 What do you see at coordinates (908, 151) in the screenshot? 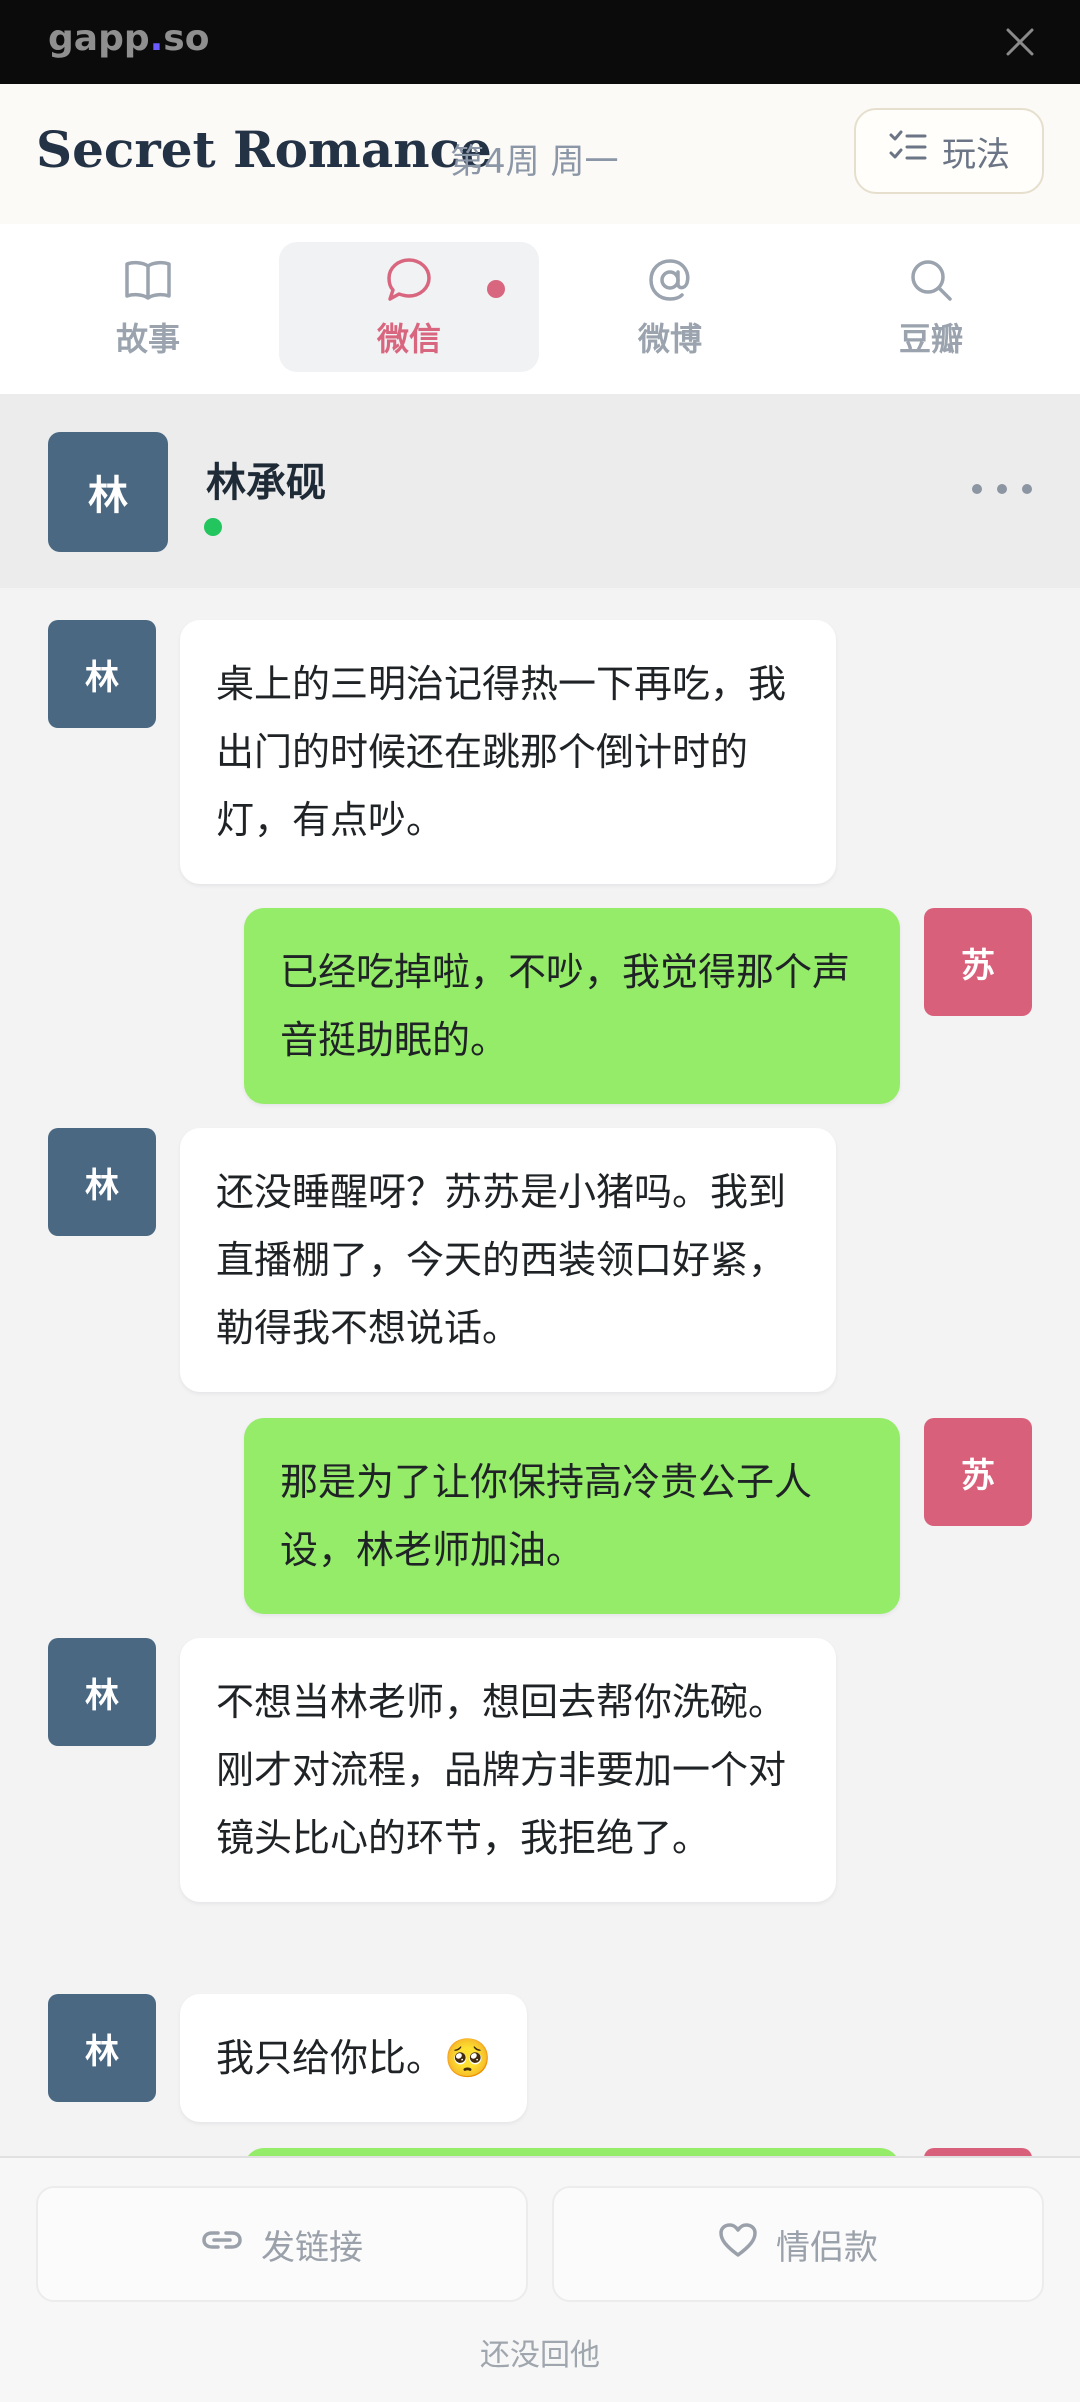
I see `checklist-icon` at bounding box center [908, 151].